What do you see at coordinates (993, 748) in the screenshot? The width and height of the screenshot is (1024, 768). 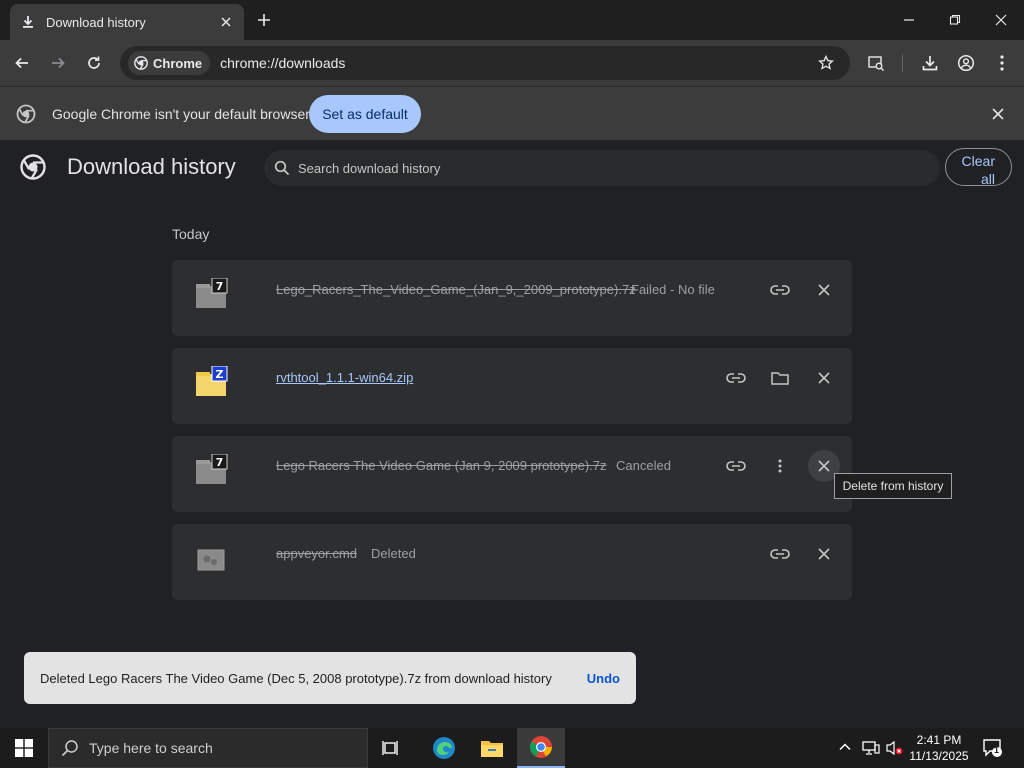 I see `notifications-icon: 1` at bounding box center [993, 748].